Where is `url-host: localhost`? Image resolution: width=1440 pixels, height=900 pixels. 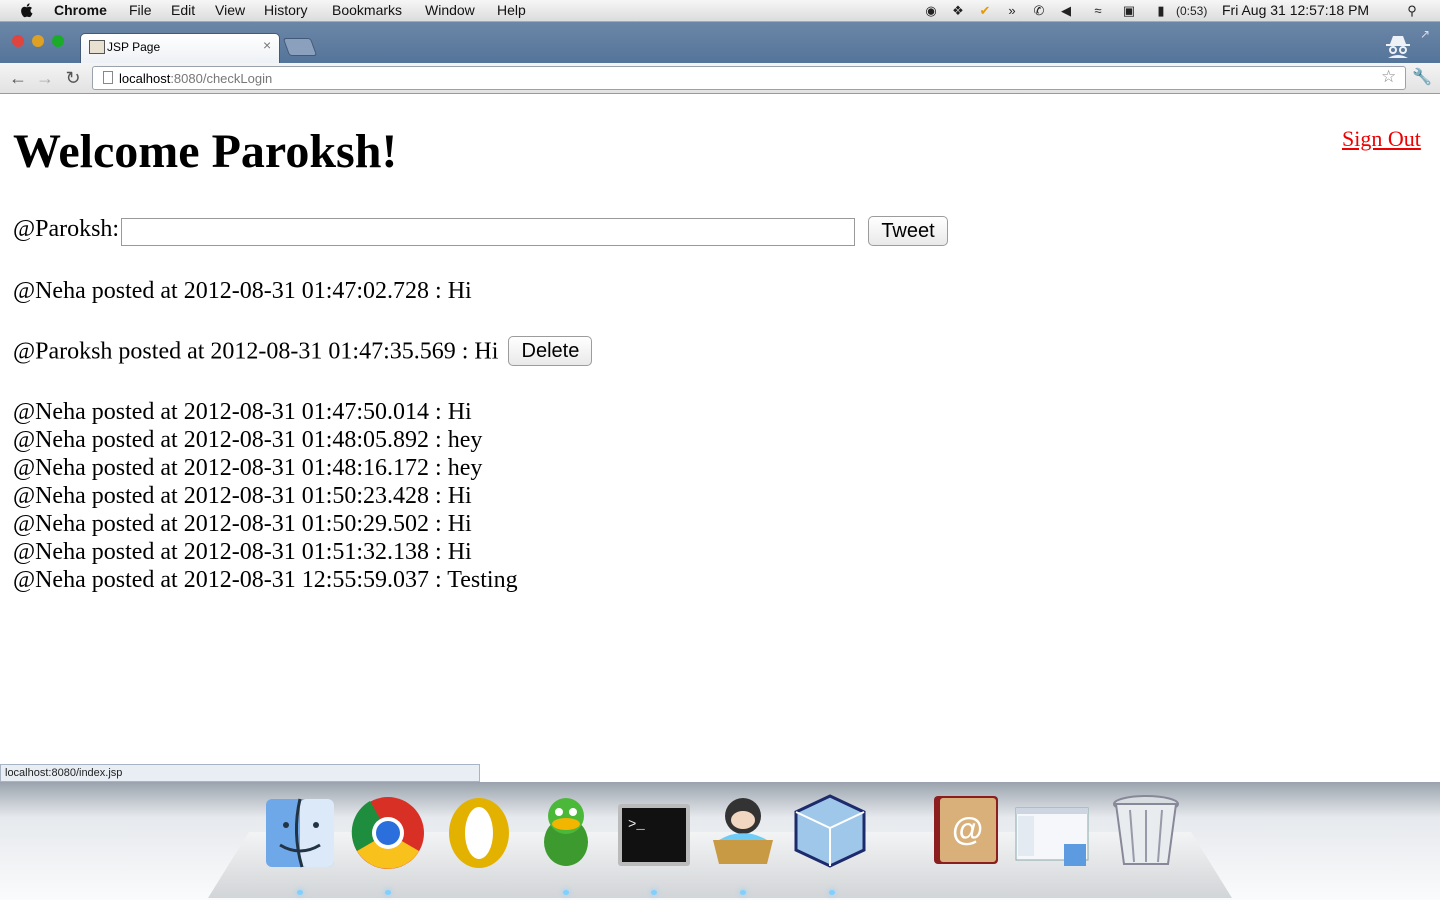 url-host: localhost is located at coordinates (145, 78).